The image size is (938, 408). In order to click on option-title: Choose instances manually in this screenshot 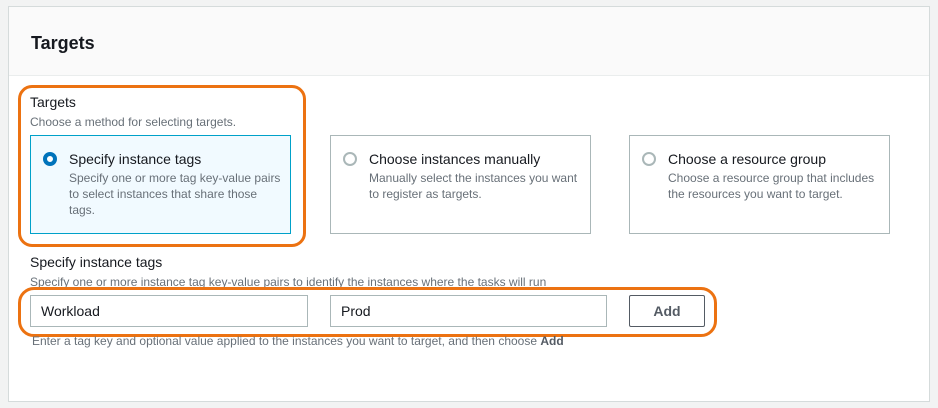, I will do `click(455, 159)`.